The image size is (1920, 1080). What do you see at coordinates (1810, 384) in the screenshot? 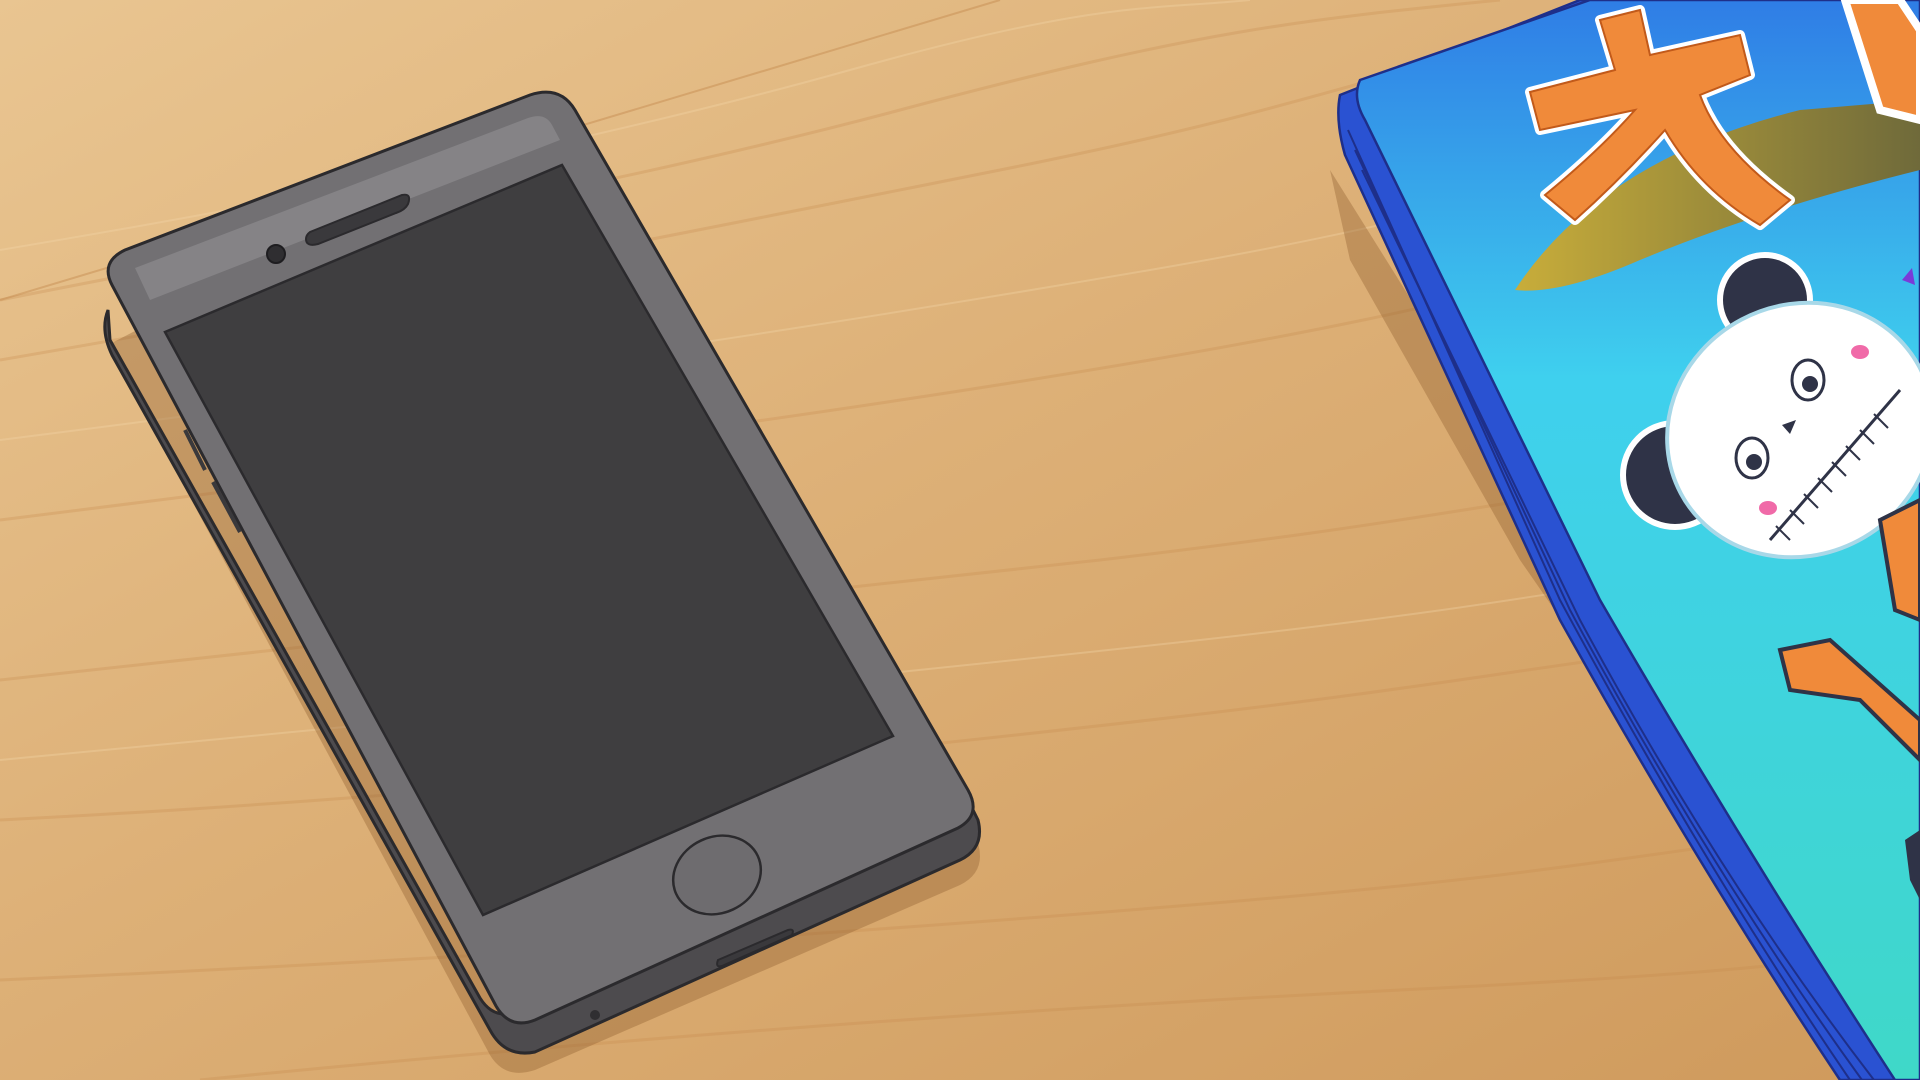
I see `panda-pupil-right` at bounding box center [1810, 384].